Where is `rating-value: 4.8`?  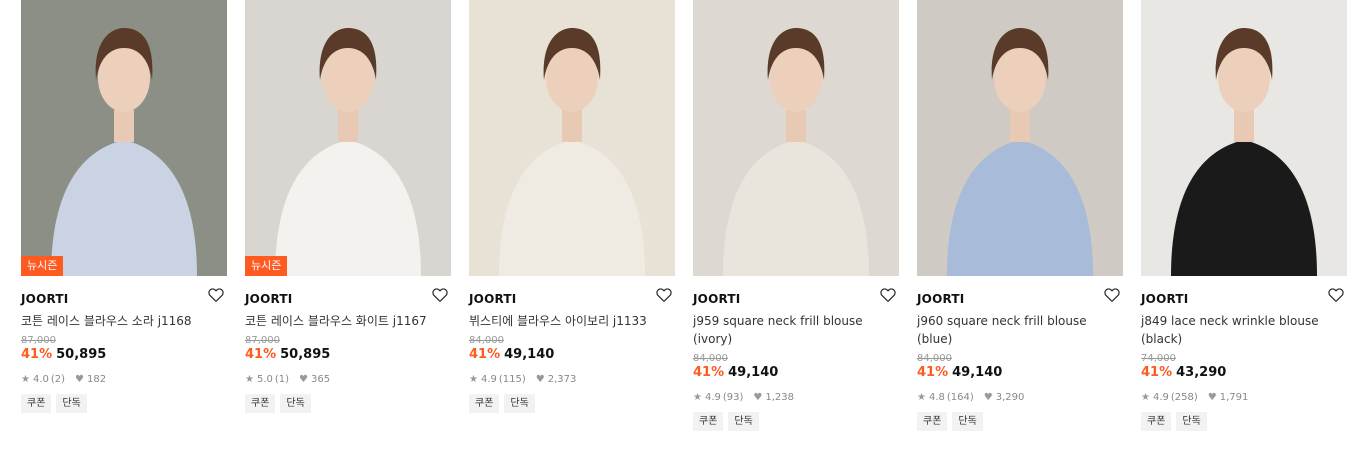 rating-value: 4.8 is located at coordinates (936, 397).